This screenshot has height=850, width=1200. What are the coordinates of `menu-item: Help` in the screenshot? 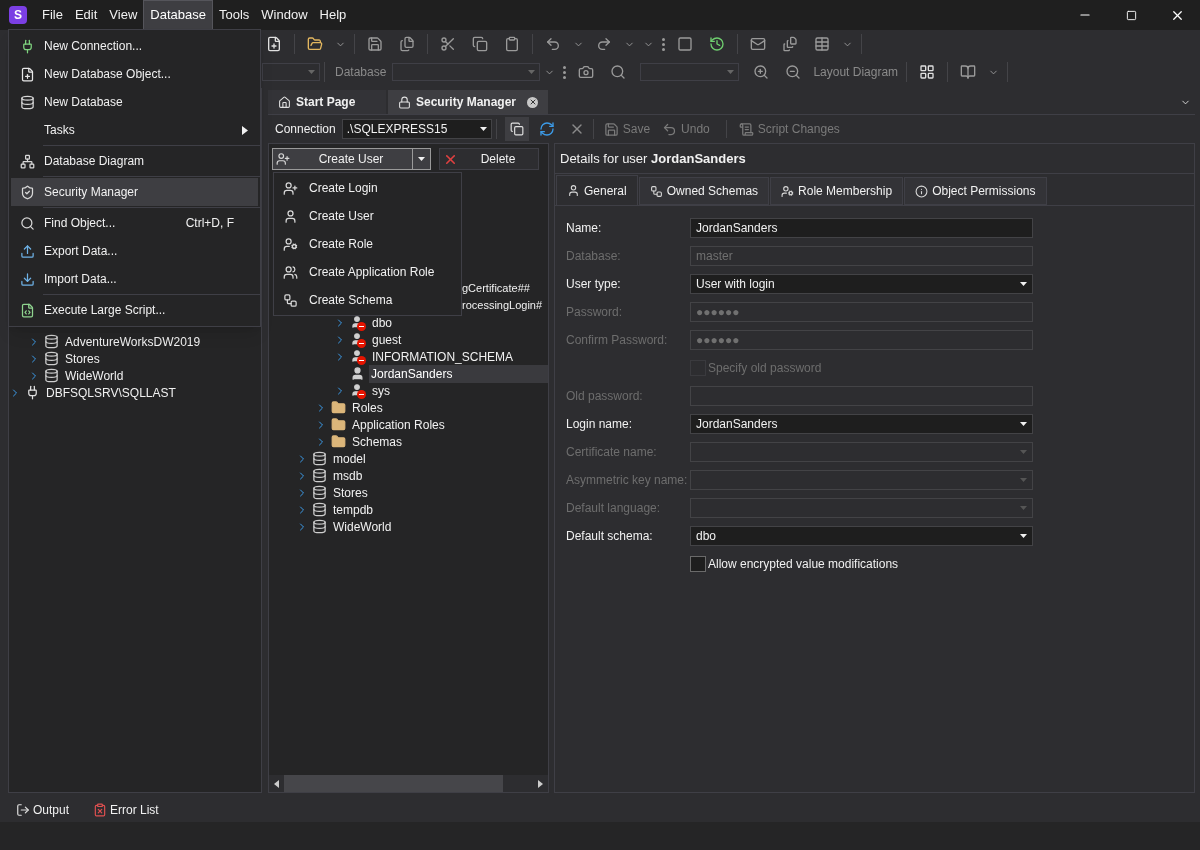 It's located at (333, 15).